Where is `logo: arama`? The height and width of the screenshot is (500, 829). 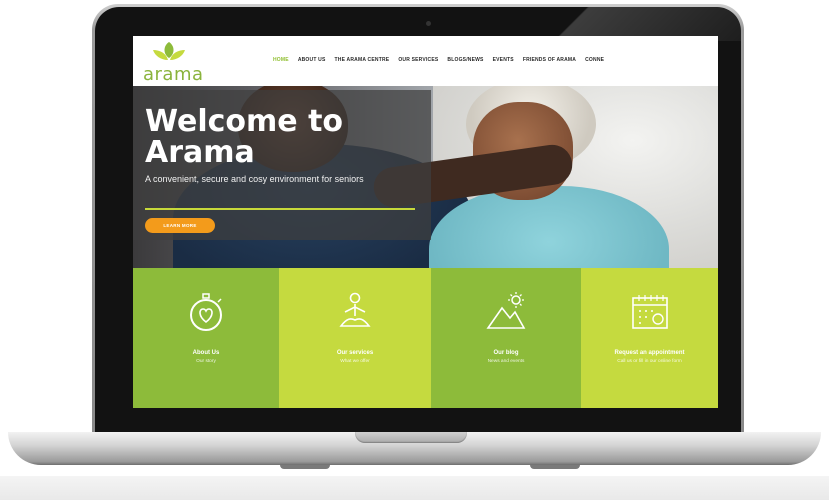 logo: arama is located at coordinates (171, 62).